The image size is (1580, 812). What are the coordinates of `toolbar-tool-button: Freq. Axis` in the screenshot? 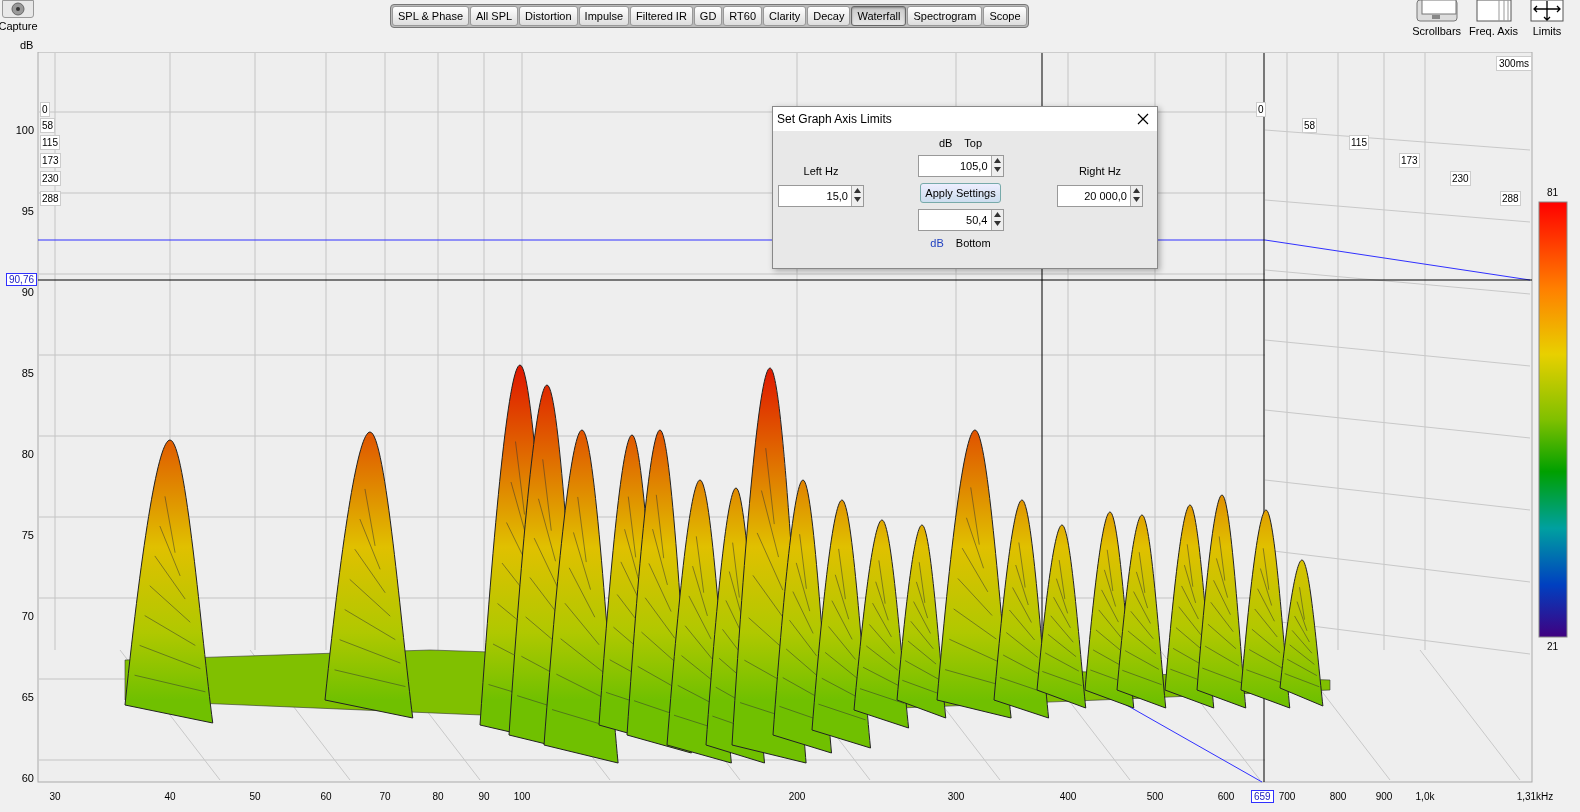 It's located at (1493, 18).